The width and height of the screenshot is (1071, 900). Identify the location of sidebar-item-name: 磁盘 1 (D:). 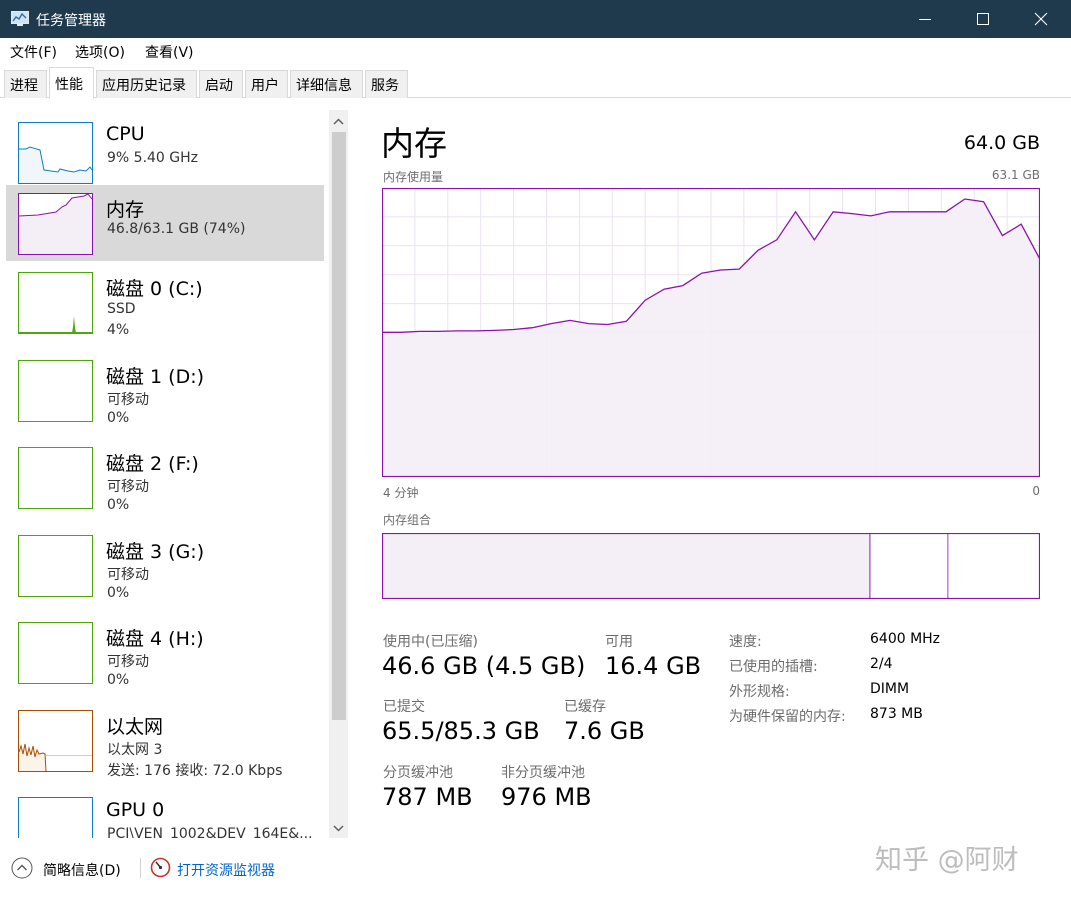
(155, 377).